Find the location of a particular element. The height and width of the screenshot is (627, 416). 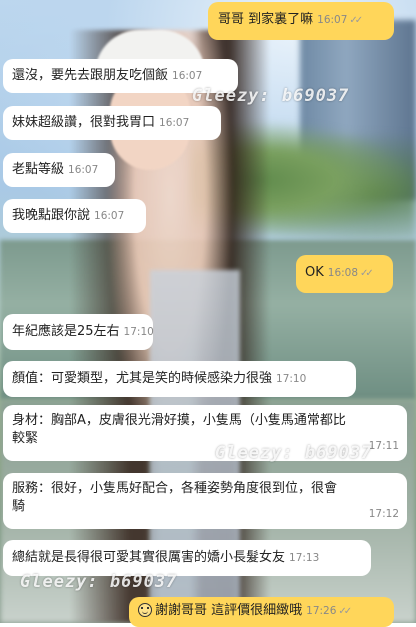

message-time: 17:11 is located at coordinates (383, 446).